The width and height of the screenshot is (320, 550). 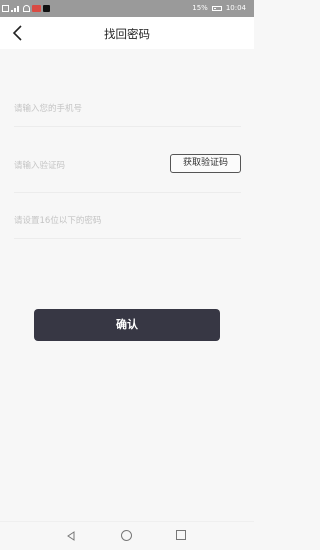 I want to click on title-bar: 找回密码, so click(x=127, y=33).